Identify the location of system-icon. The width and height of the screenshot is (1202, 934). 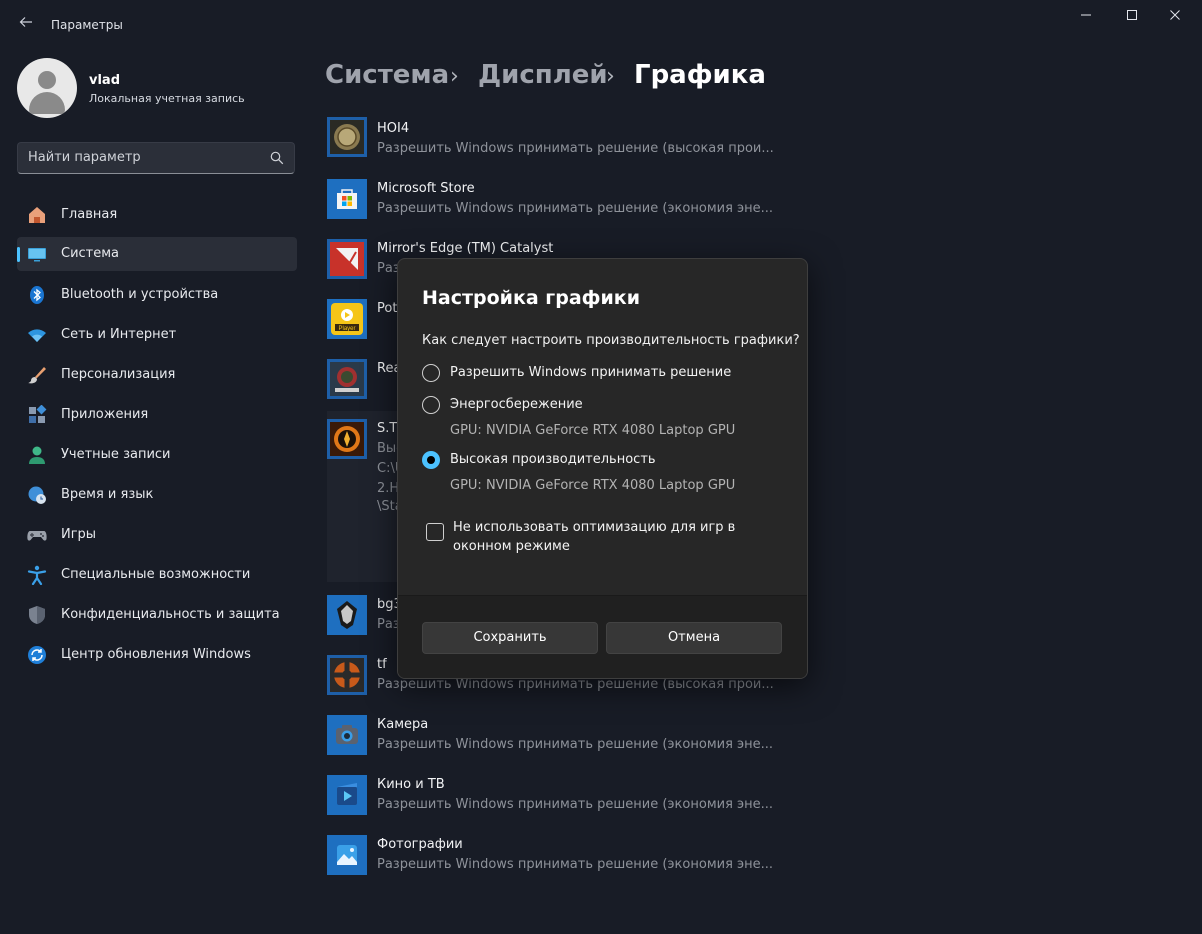
(37, 255).